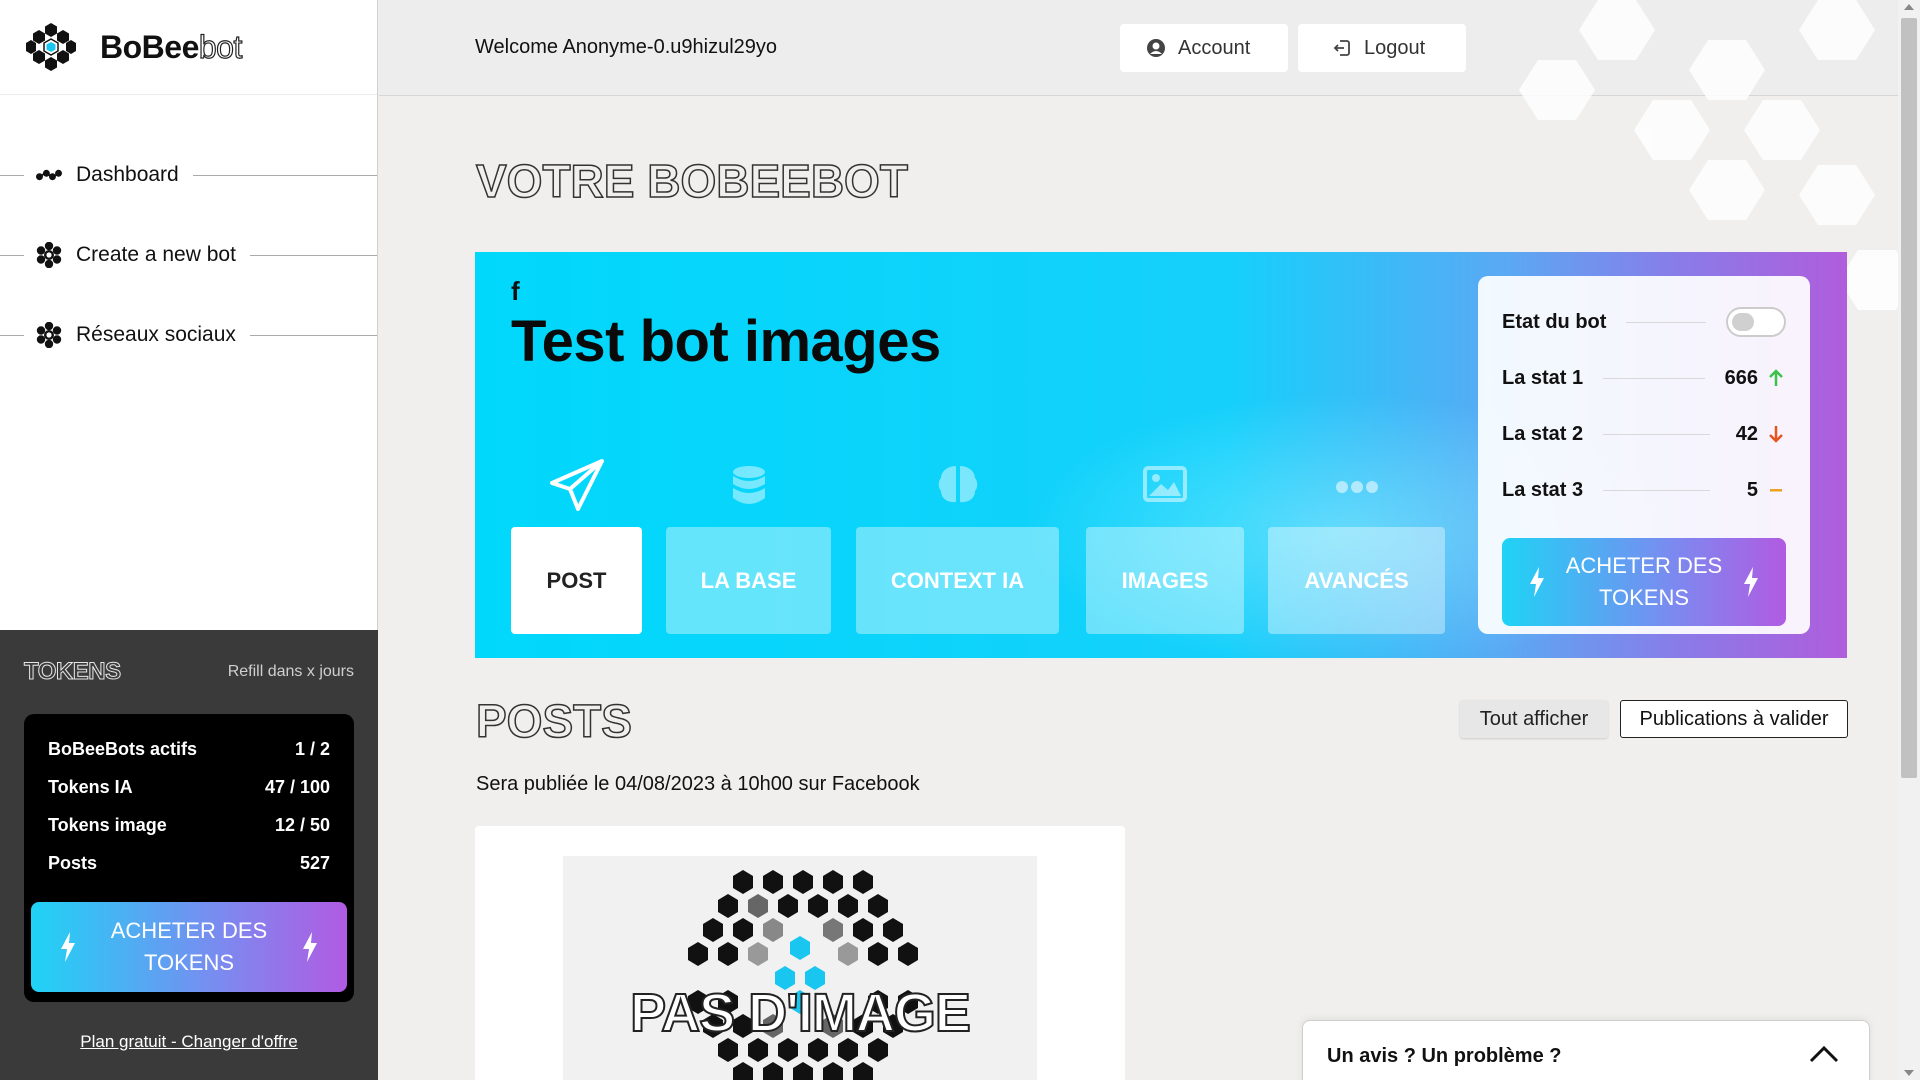 This screenshot has height=1080, width=1920. I want to click on token-row: Tokens image 12 / 50, so click(189, 825).